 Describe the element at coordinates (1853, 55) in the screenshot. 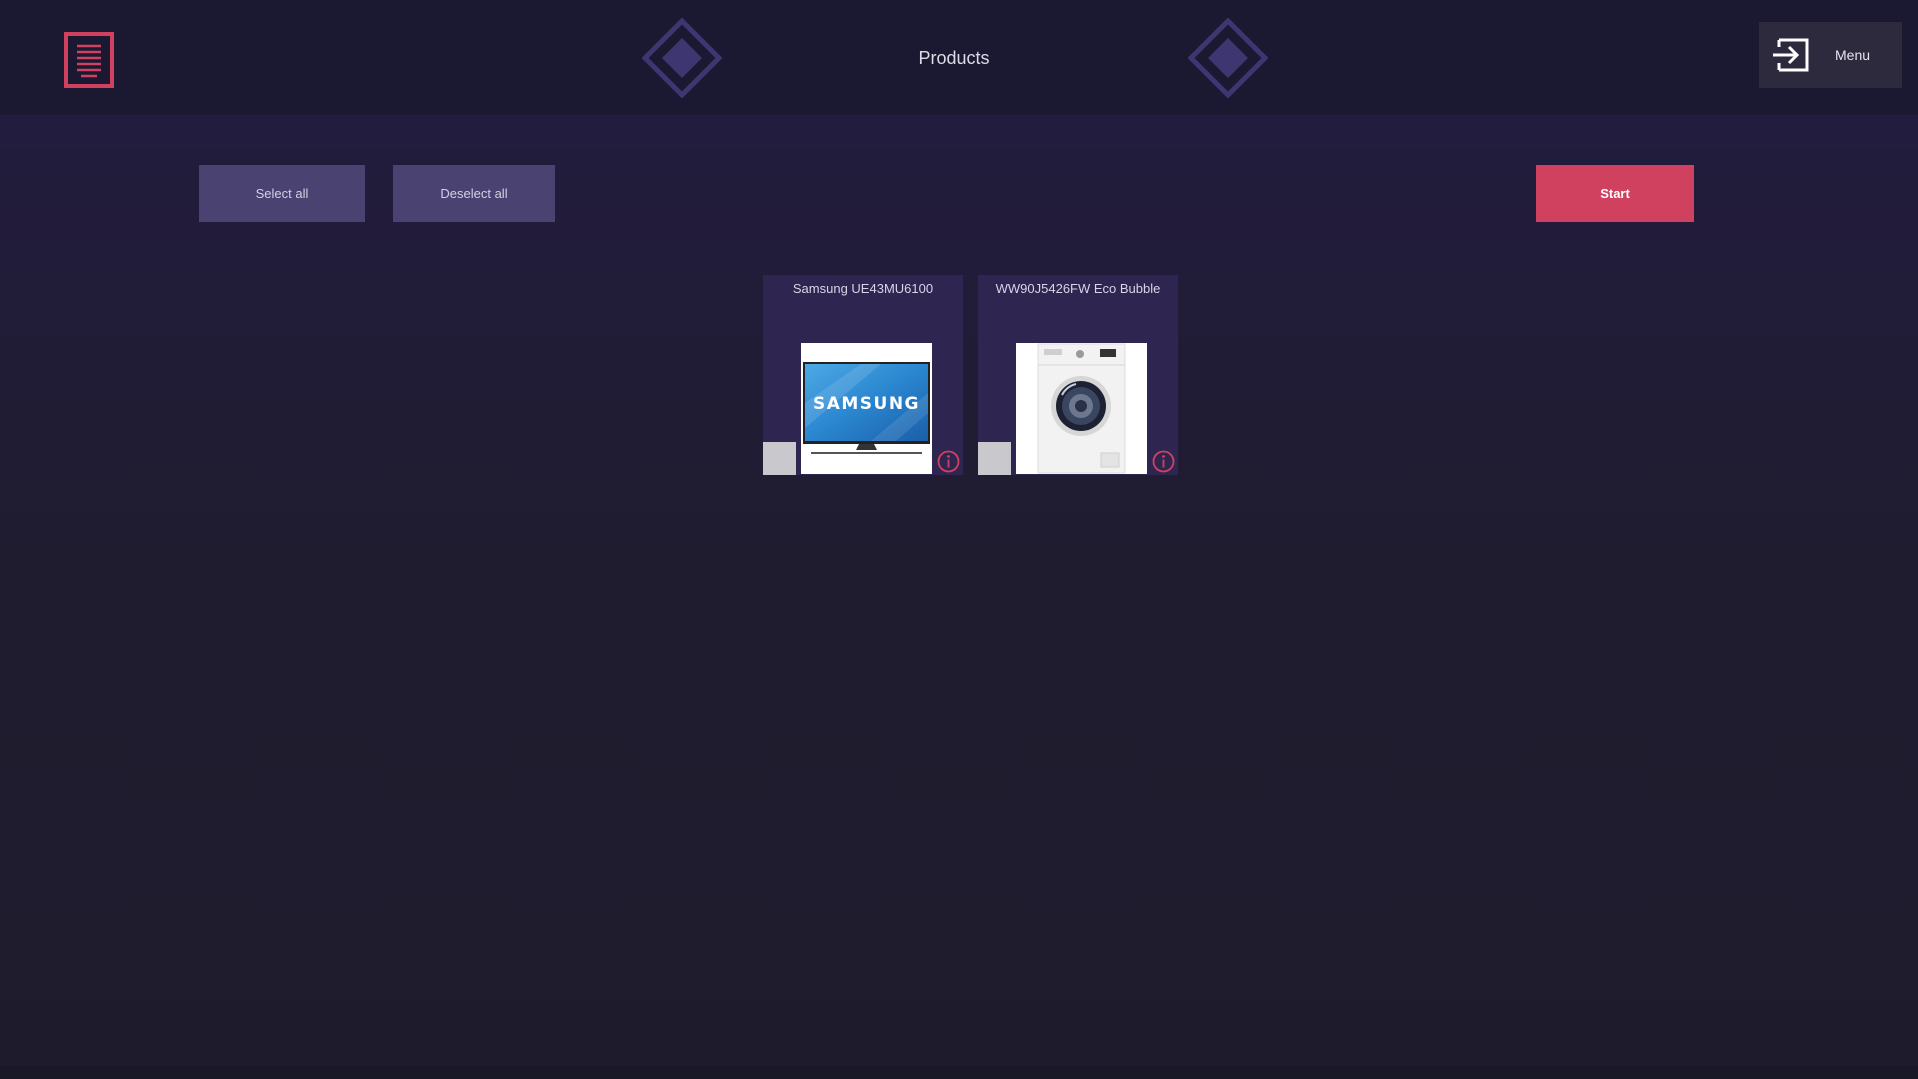

I see `menu-label: Menu` at that location.